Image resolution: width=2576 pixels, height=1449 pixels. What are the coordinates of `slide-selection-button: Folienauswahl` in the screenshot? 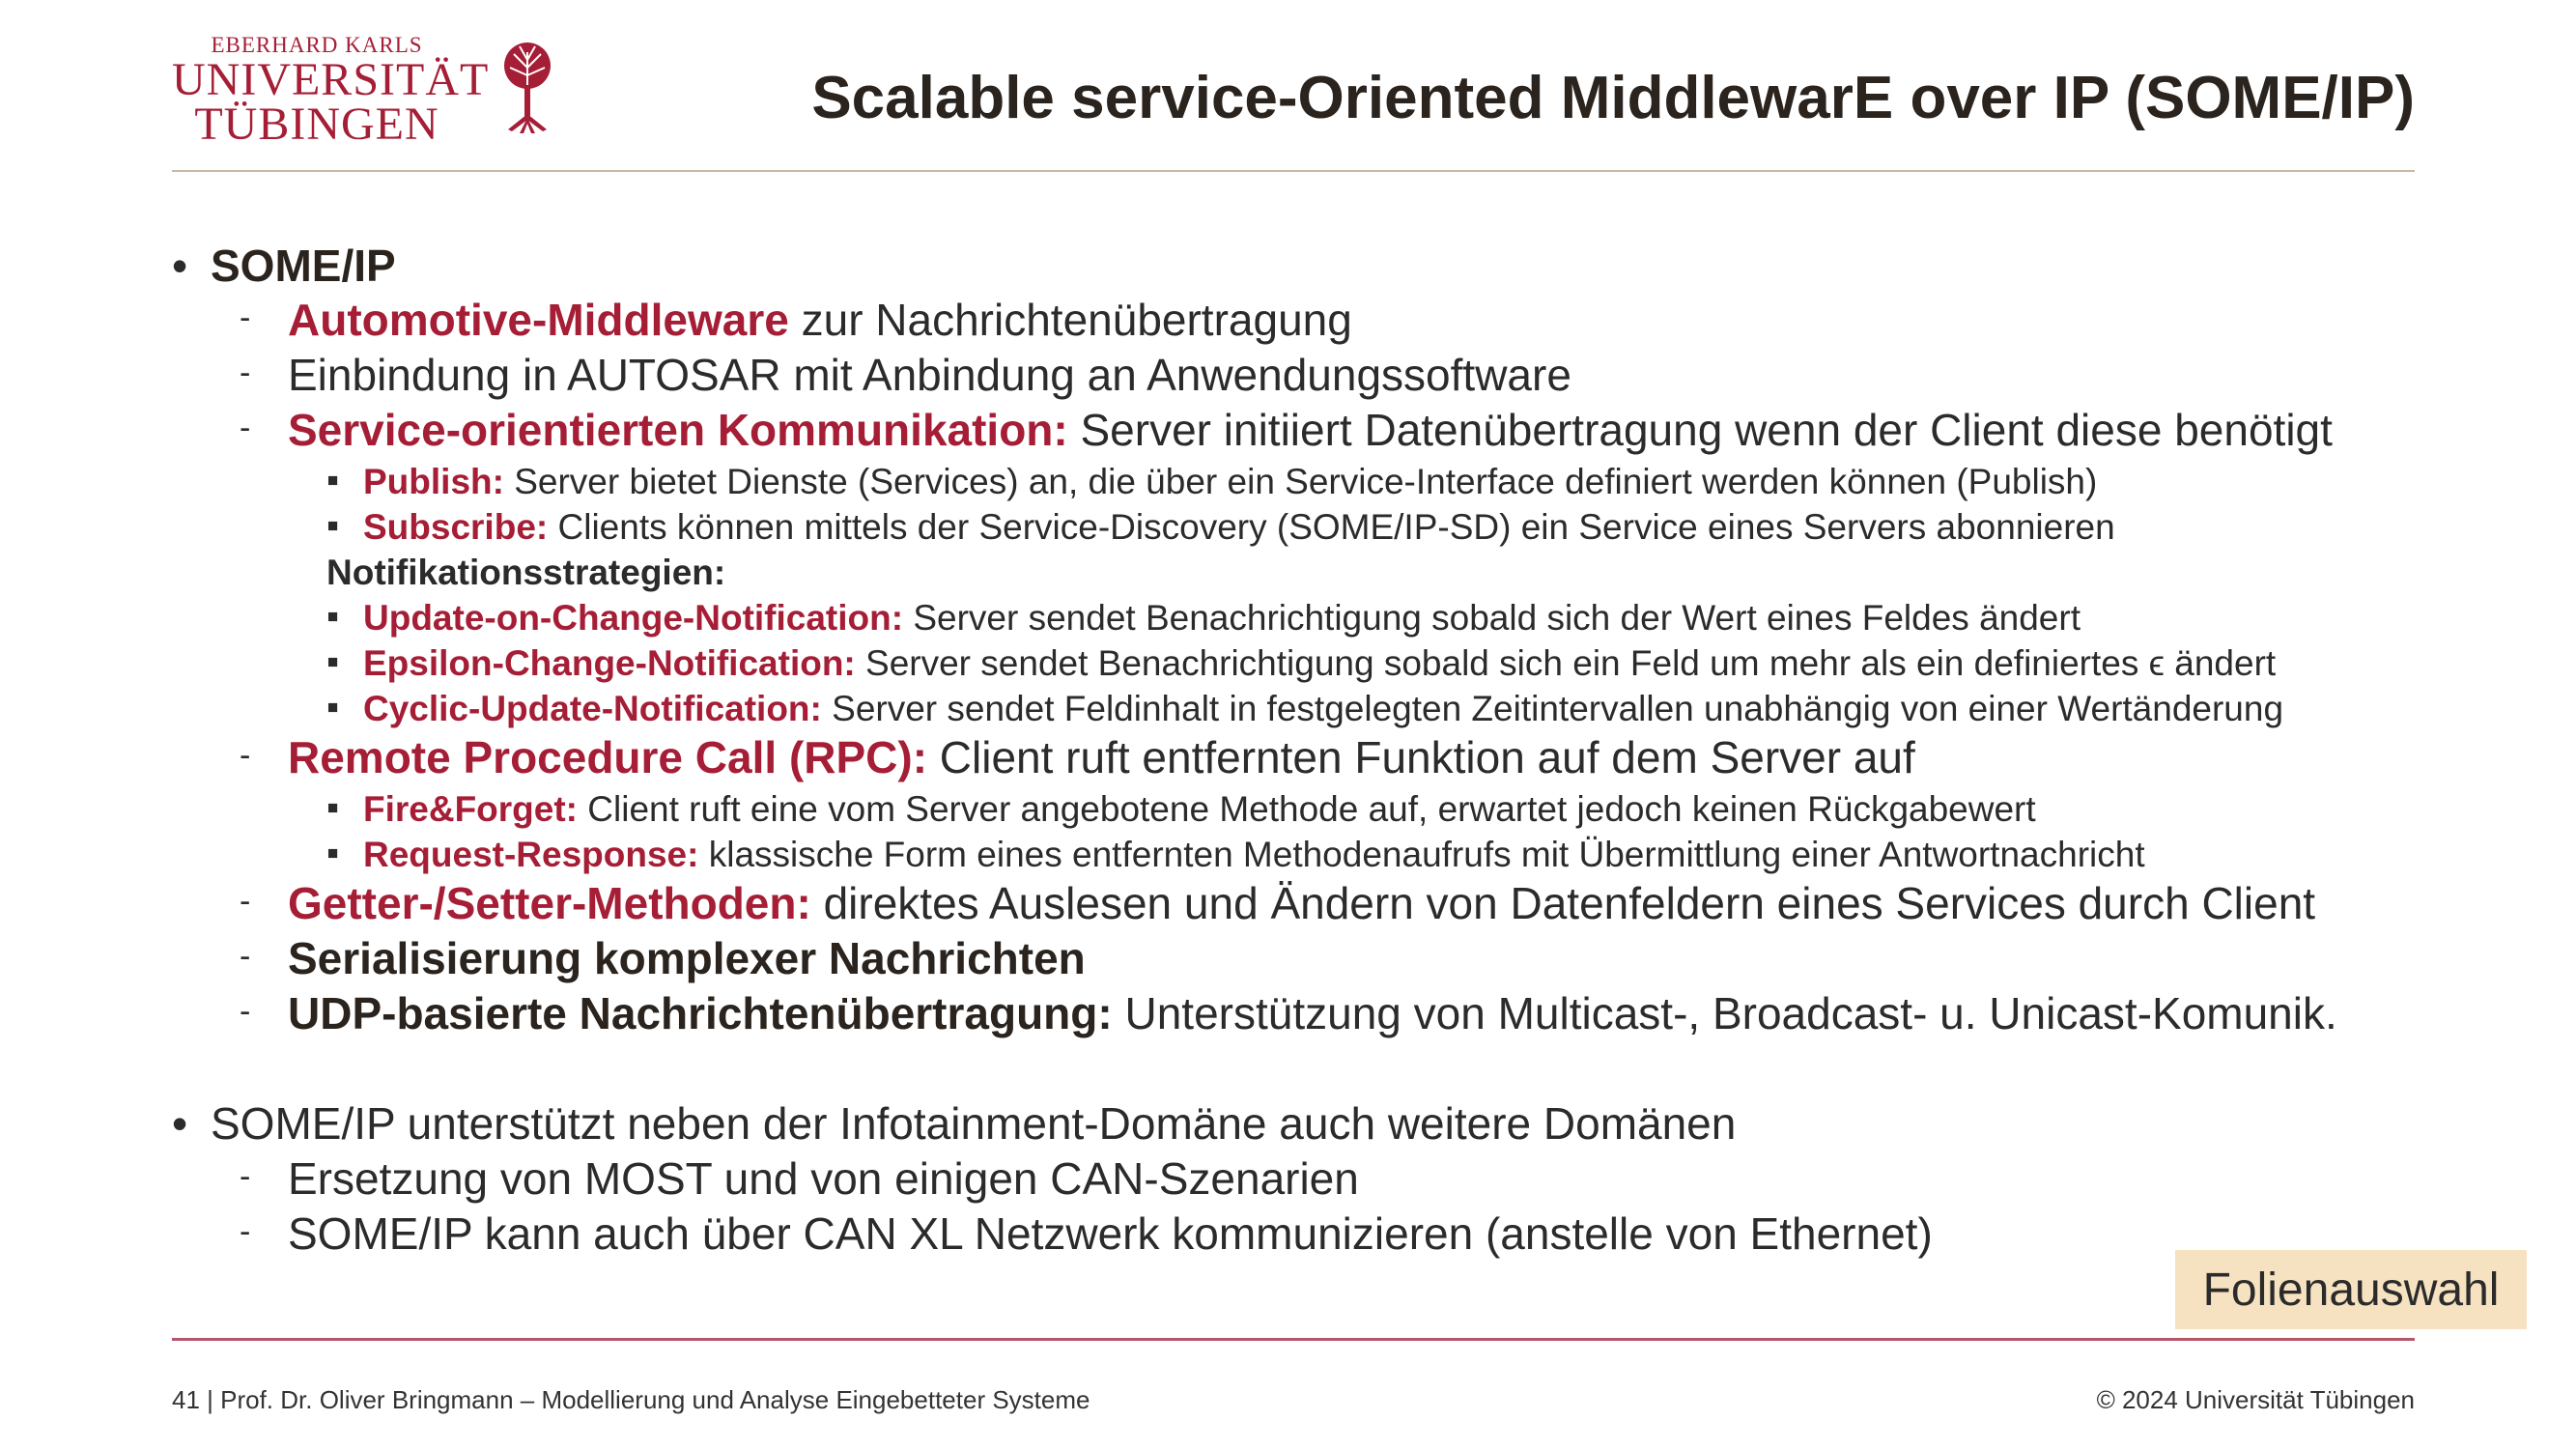 It's located at (2351, 1289).